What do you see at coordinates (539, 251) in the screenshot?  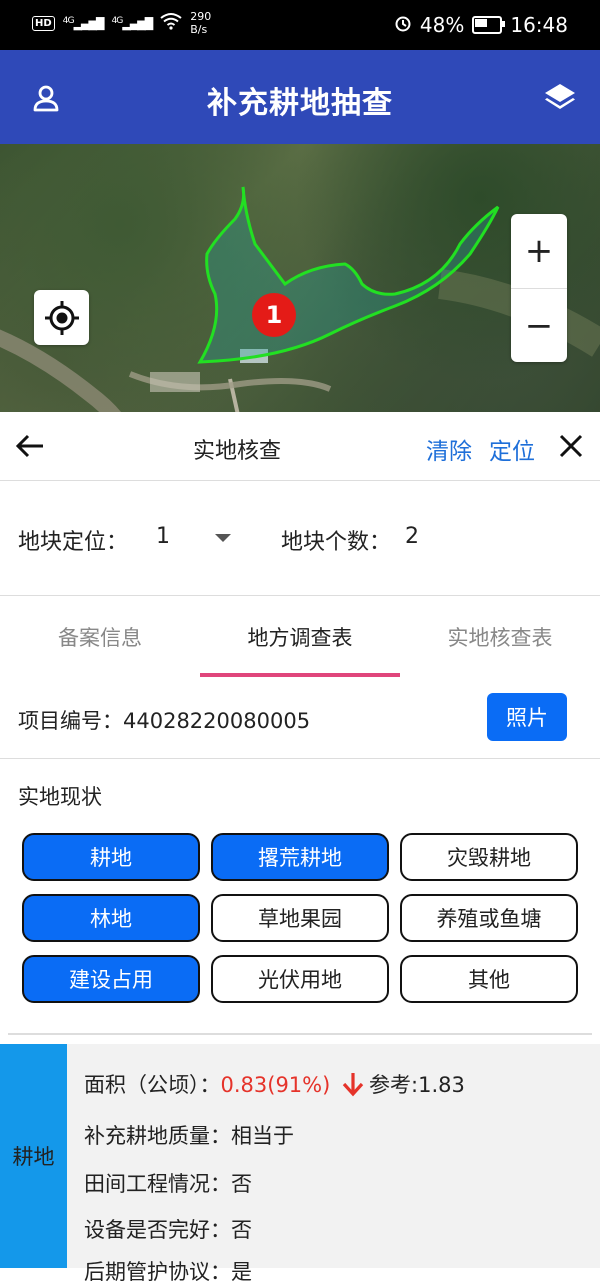 I see `zoom-in-button: +` at bounding box center [539, 251].